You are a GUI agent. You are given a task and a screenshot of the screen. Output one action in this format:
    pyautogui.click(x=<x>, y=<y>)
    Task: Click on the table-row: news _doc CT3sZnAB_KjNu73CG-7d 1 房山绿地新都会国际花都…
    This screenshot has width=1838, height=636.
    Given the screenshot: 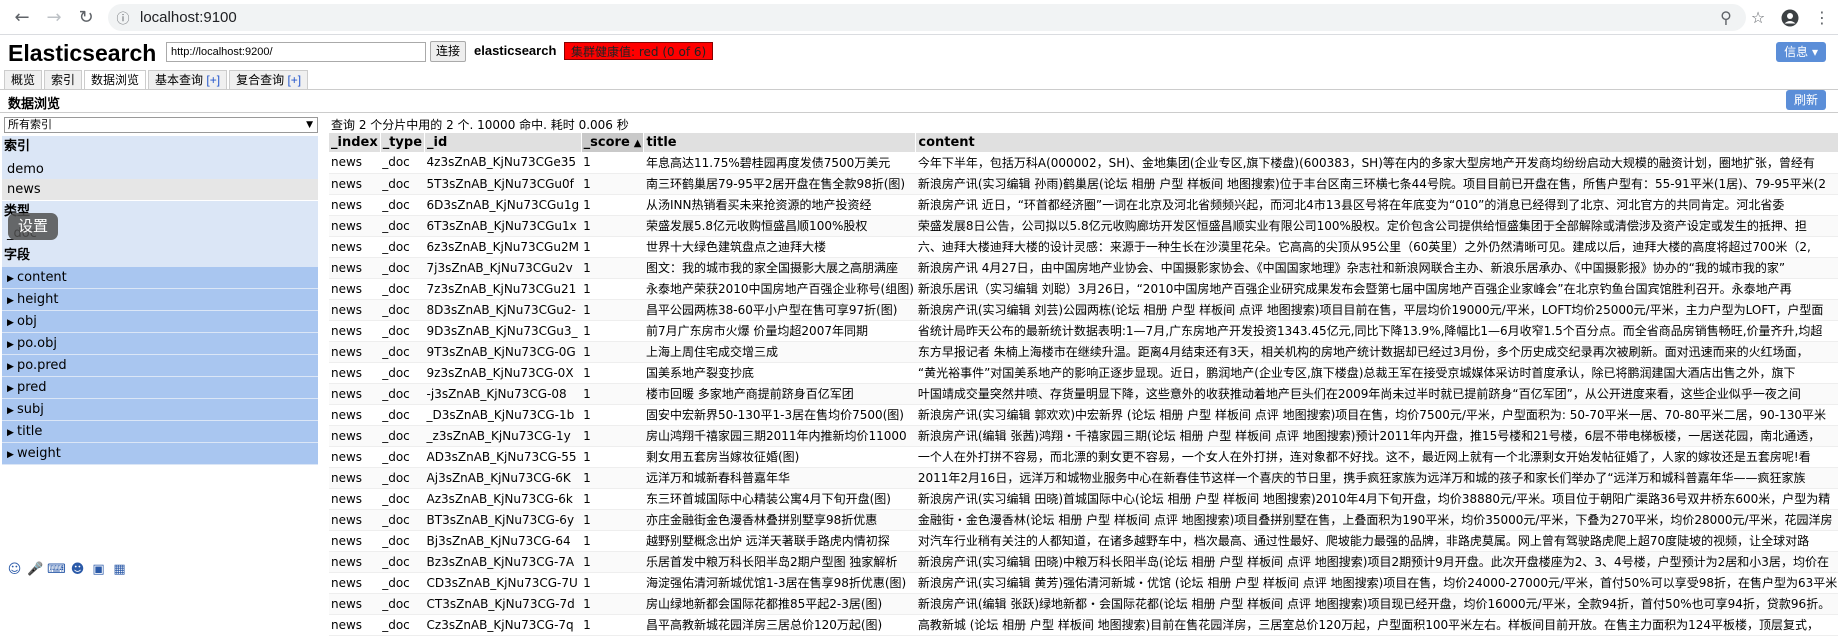 What is the action you would take?
    pyautogui.click(x=1083, y=604)
    